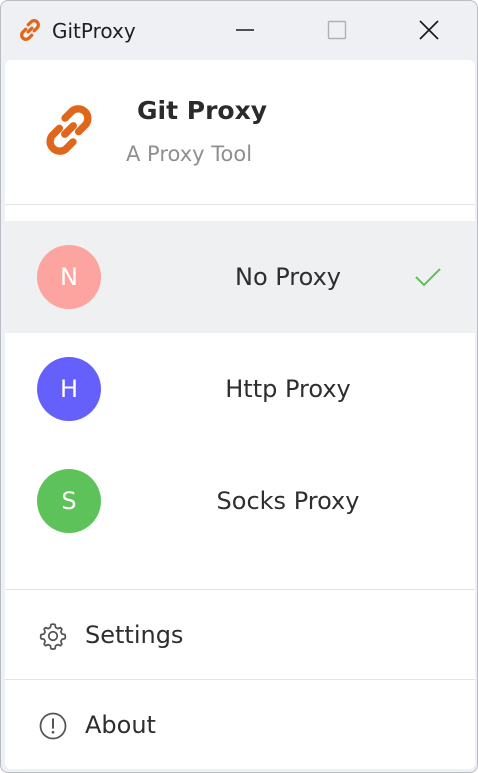 This screenshot has width=478, height=773. What do you see at coordinates (189, 154) in the screenshot?
I see `app-subtitle: A Proxy Tool` at bounding box center [189, 154].